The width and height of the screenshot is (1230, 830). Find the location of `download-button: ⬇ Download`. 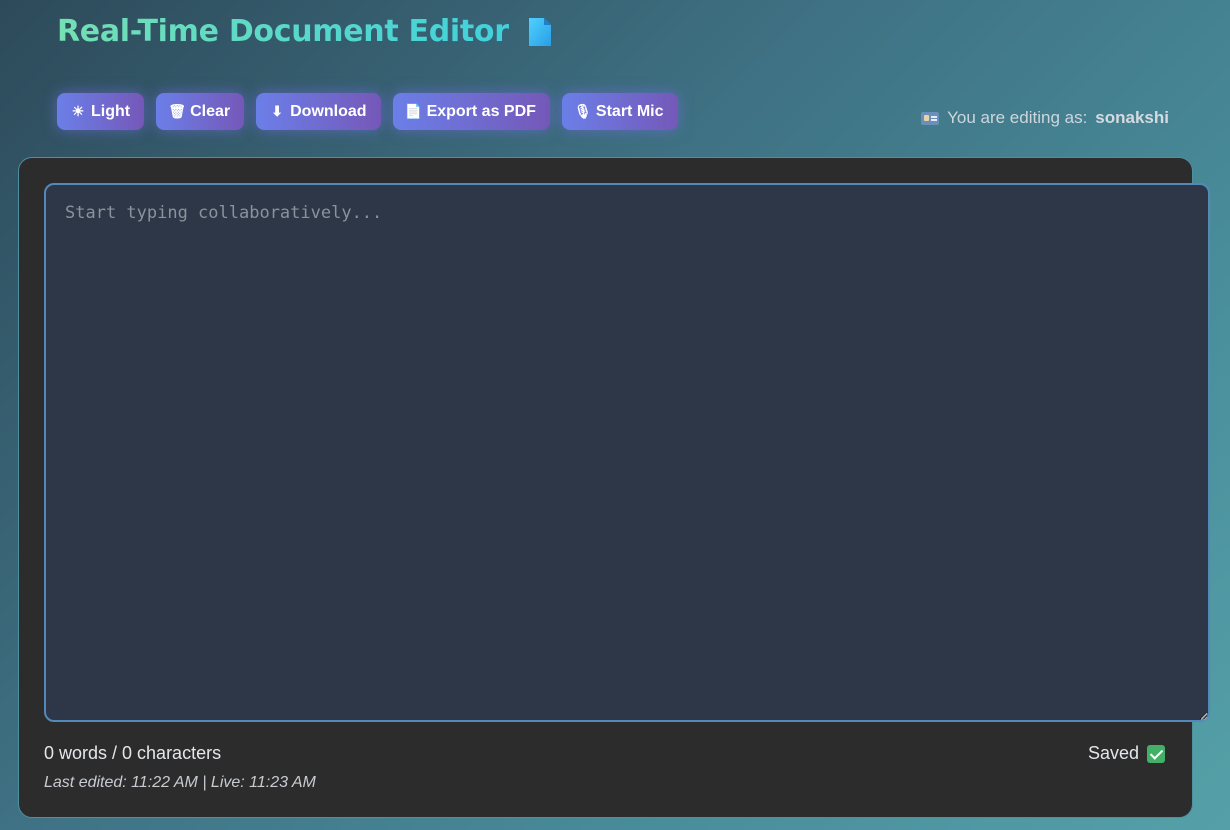

download-button: ⬇ Download is located at coordinates (318, 111).